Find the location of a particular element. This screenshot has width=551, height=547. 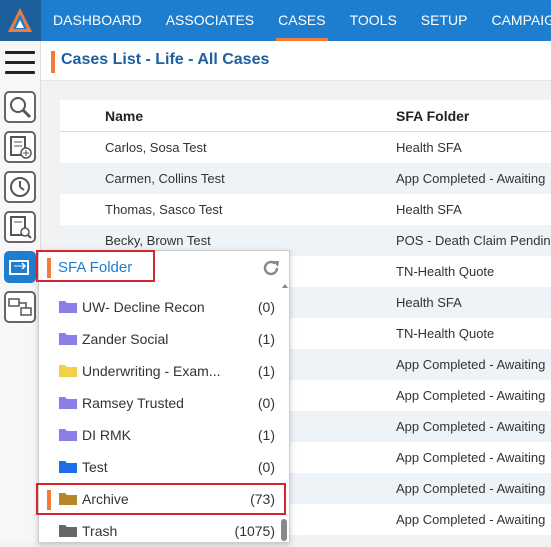

archive-accent-bar is located at coordinates (49, 500).